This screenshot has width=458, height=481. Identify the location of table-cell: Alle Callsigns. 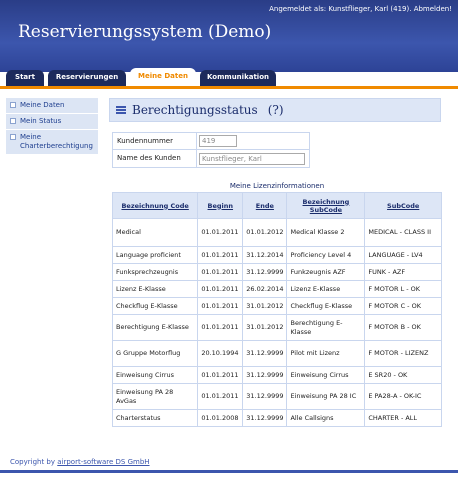
(326, 418).